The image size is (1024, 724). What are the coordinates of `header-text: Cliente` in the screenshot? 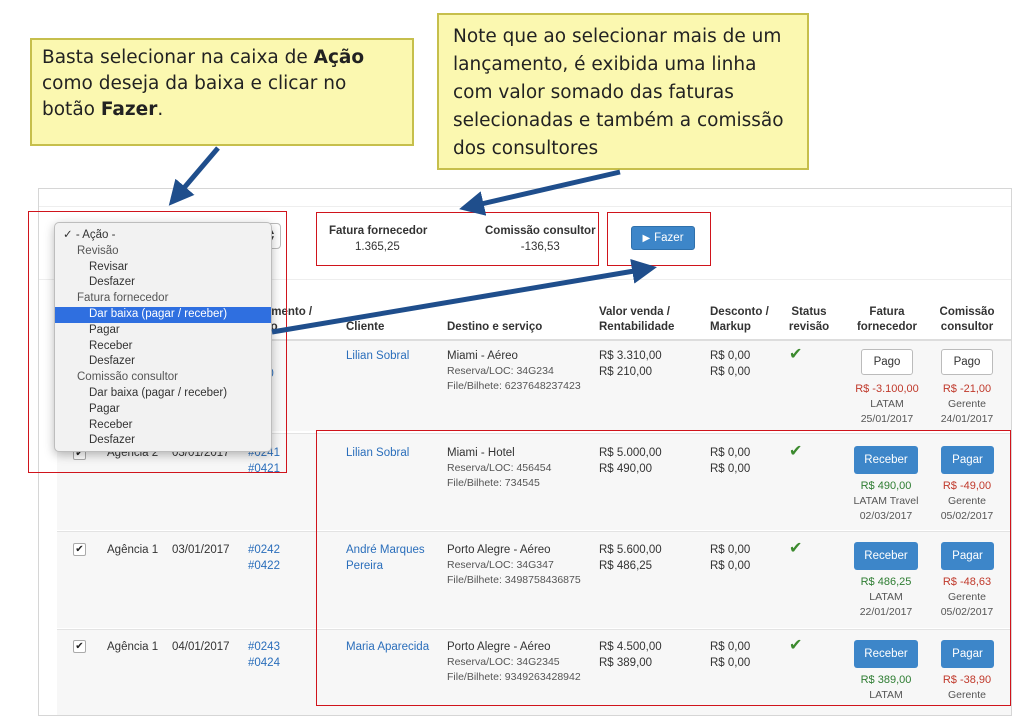 It's located at (365, 327).